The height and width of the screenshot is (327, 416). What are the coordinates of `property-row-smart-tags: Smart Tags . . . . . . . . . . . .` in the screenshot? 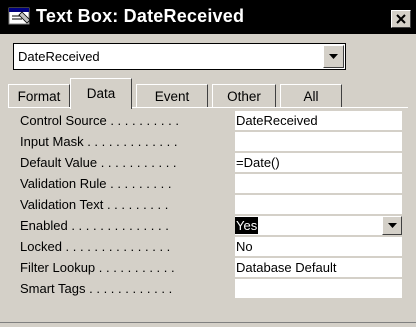 It's located at (209, 289).